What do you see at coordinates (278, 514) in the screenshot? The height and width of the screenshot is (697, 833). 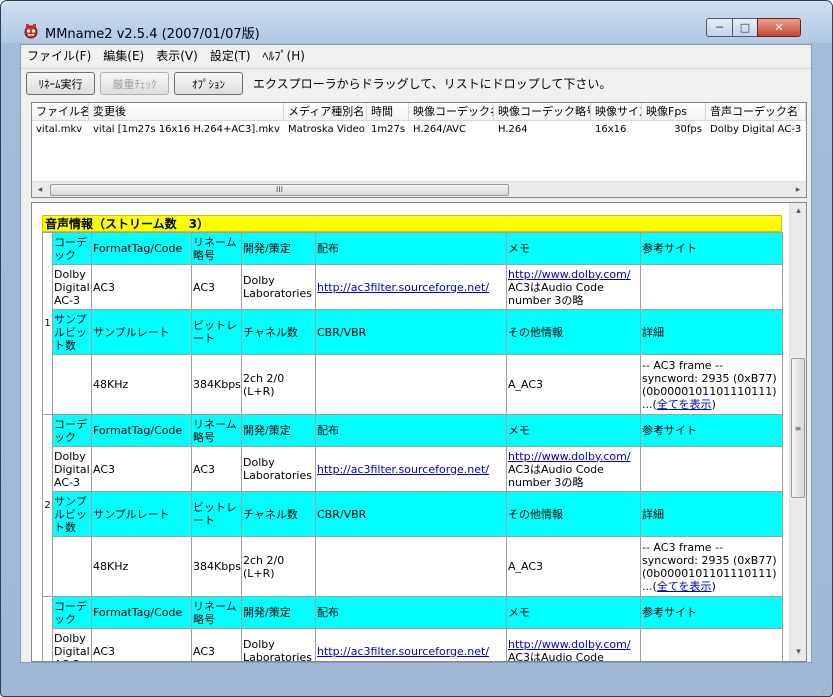 I see `header-cell: チャネル数` at bounding box center [278, 514].